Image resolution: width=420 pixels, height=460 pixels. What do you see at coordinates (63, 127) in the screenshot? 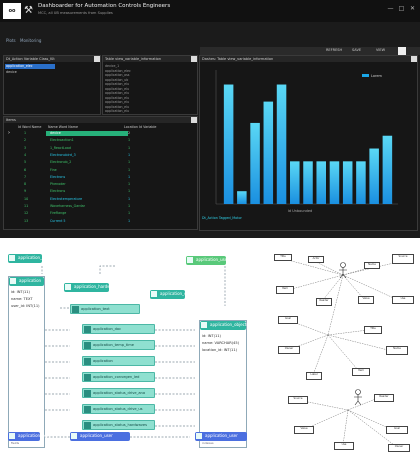
I see `column-header-name: Name Word Name` at bounding box center [63, 127].